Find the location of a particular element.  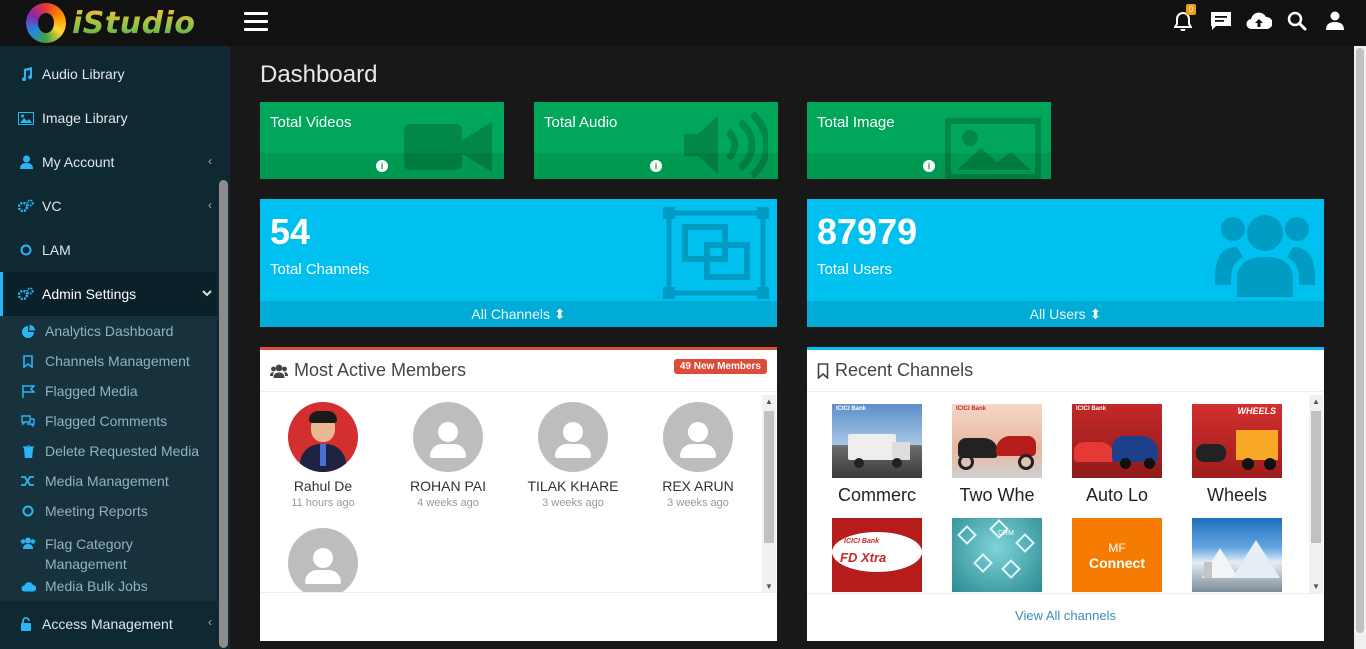

submenu-item-flagged-media: Flagged Media is located at coordinates (115, 391).